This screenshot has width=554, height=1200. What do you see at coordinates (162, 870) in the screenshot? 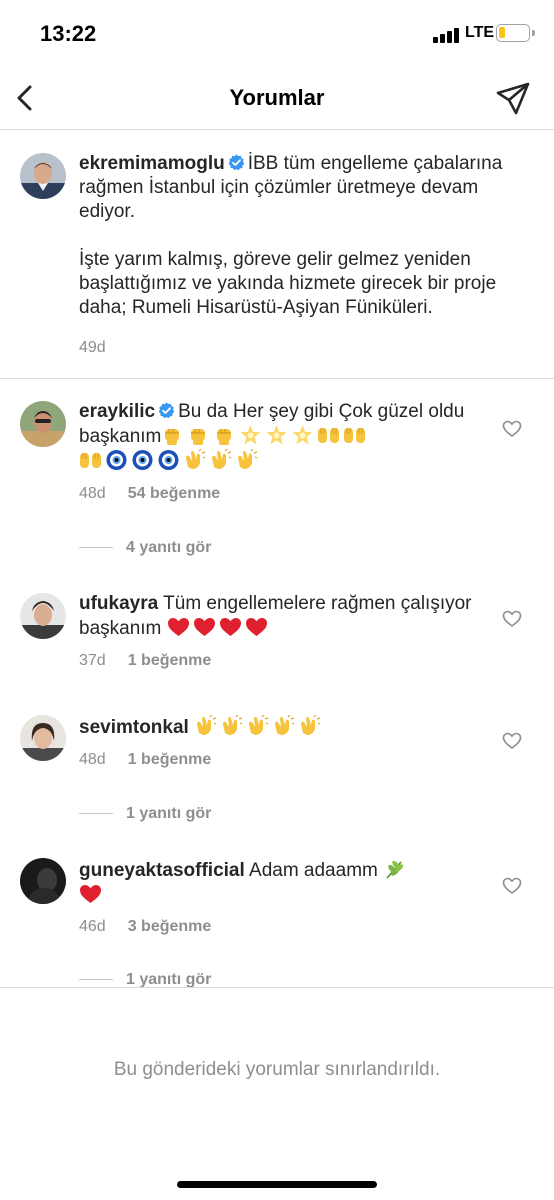
I see `comment-username: guneyaktasofficial` at bounding box center [162, 870].